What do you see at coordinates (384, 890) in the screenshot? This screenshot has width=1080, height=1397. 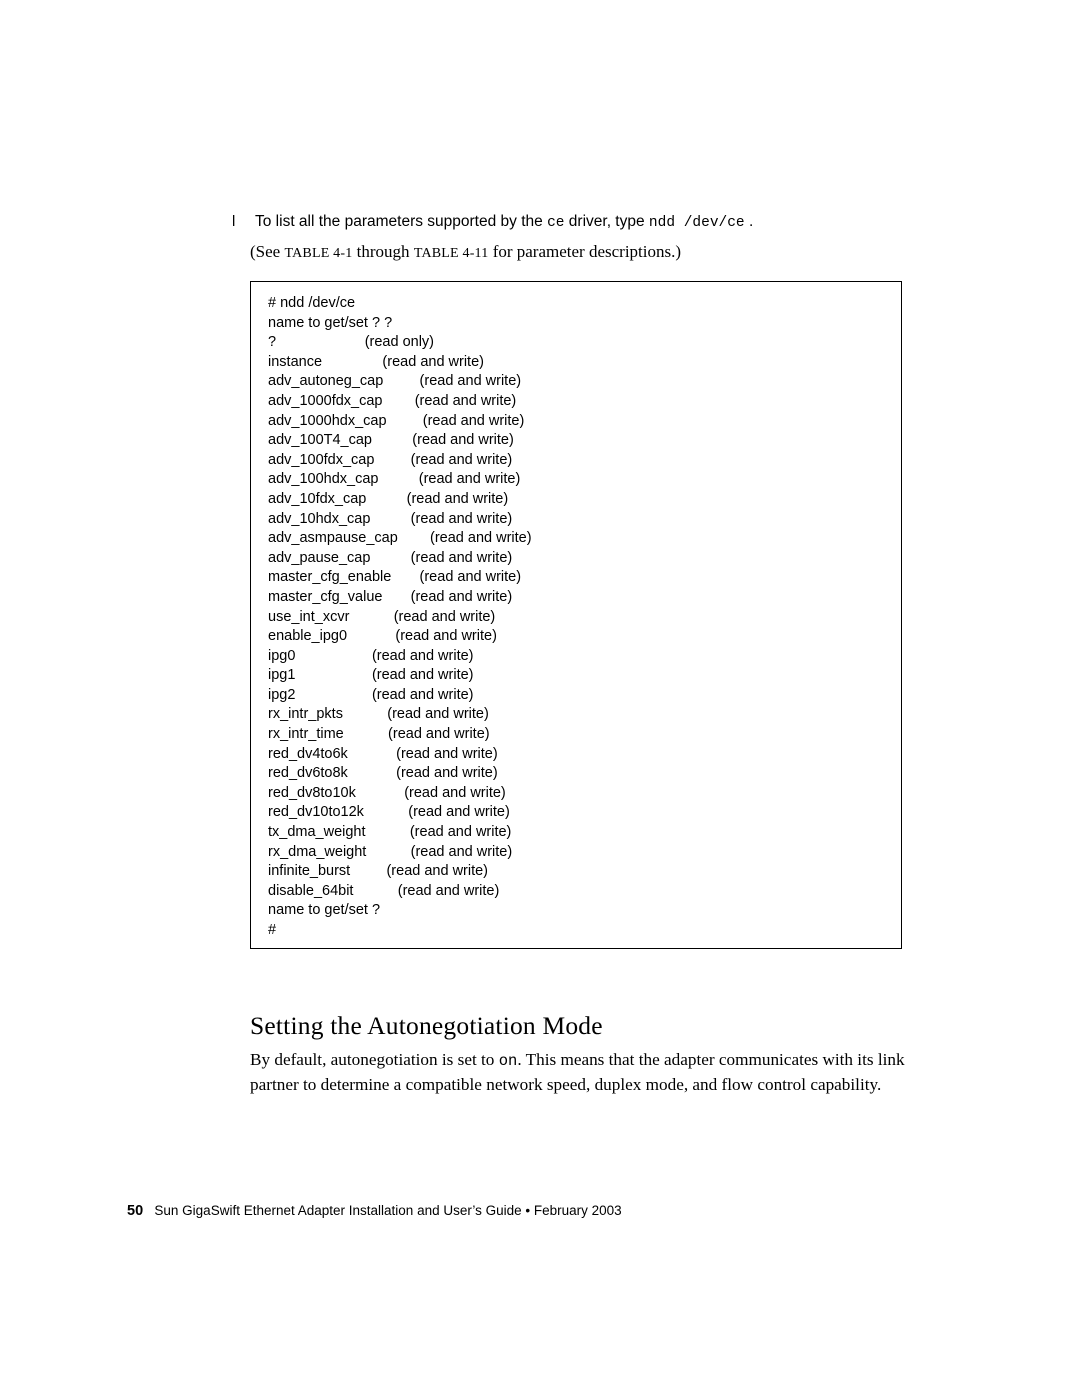 I see `code-line: disable_64bit (read and write)` at bounding box center [384, 890].